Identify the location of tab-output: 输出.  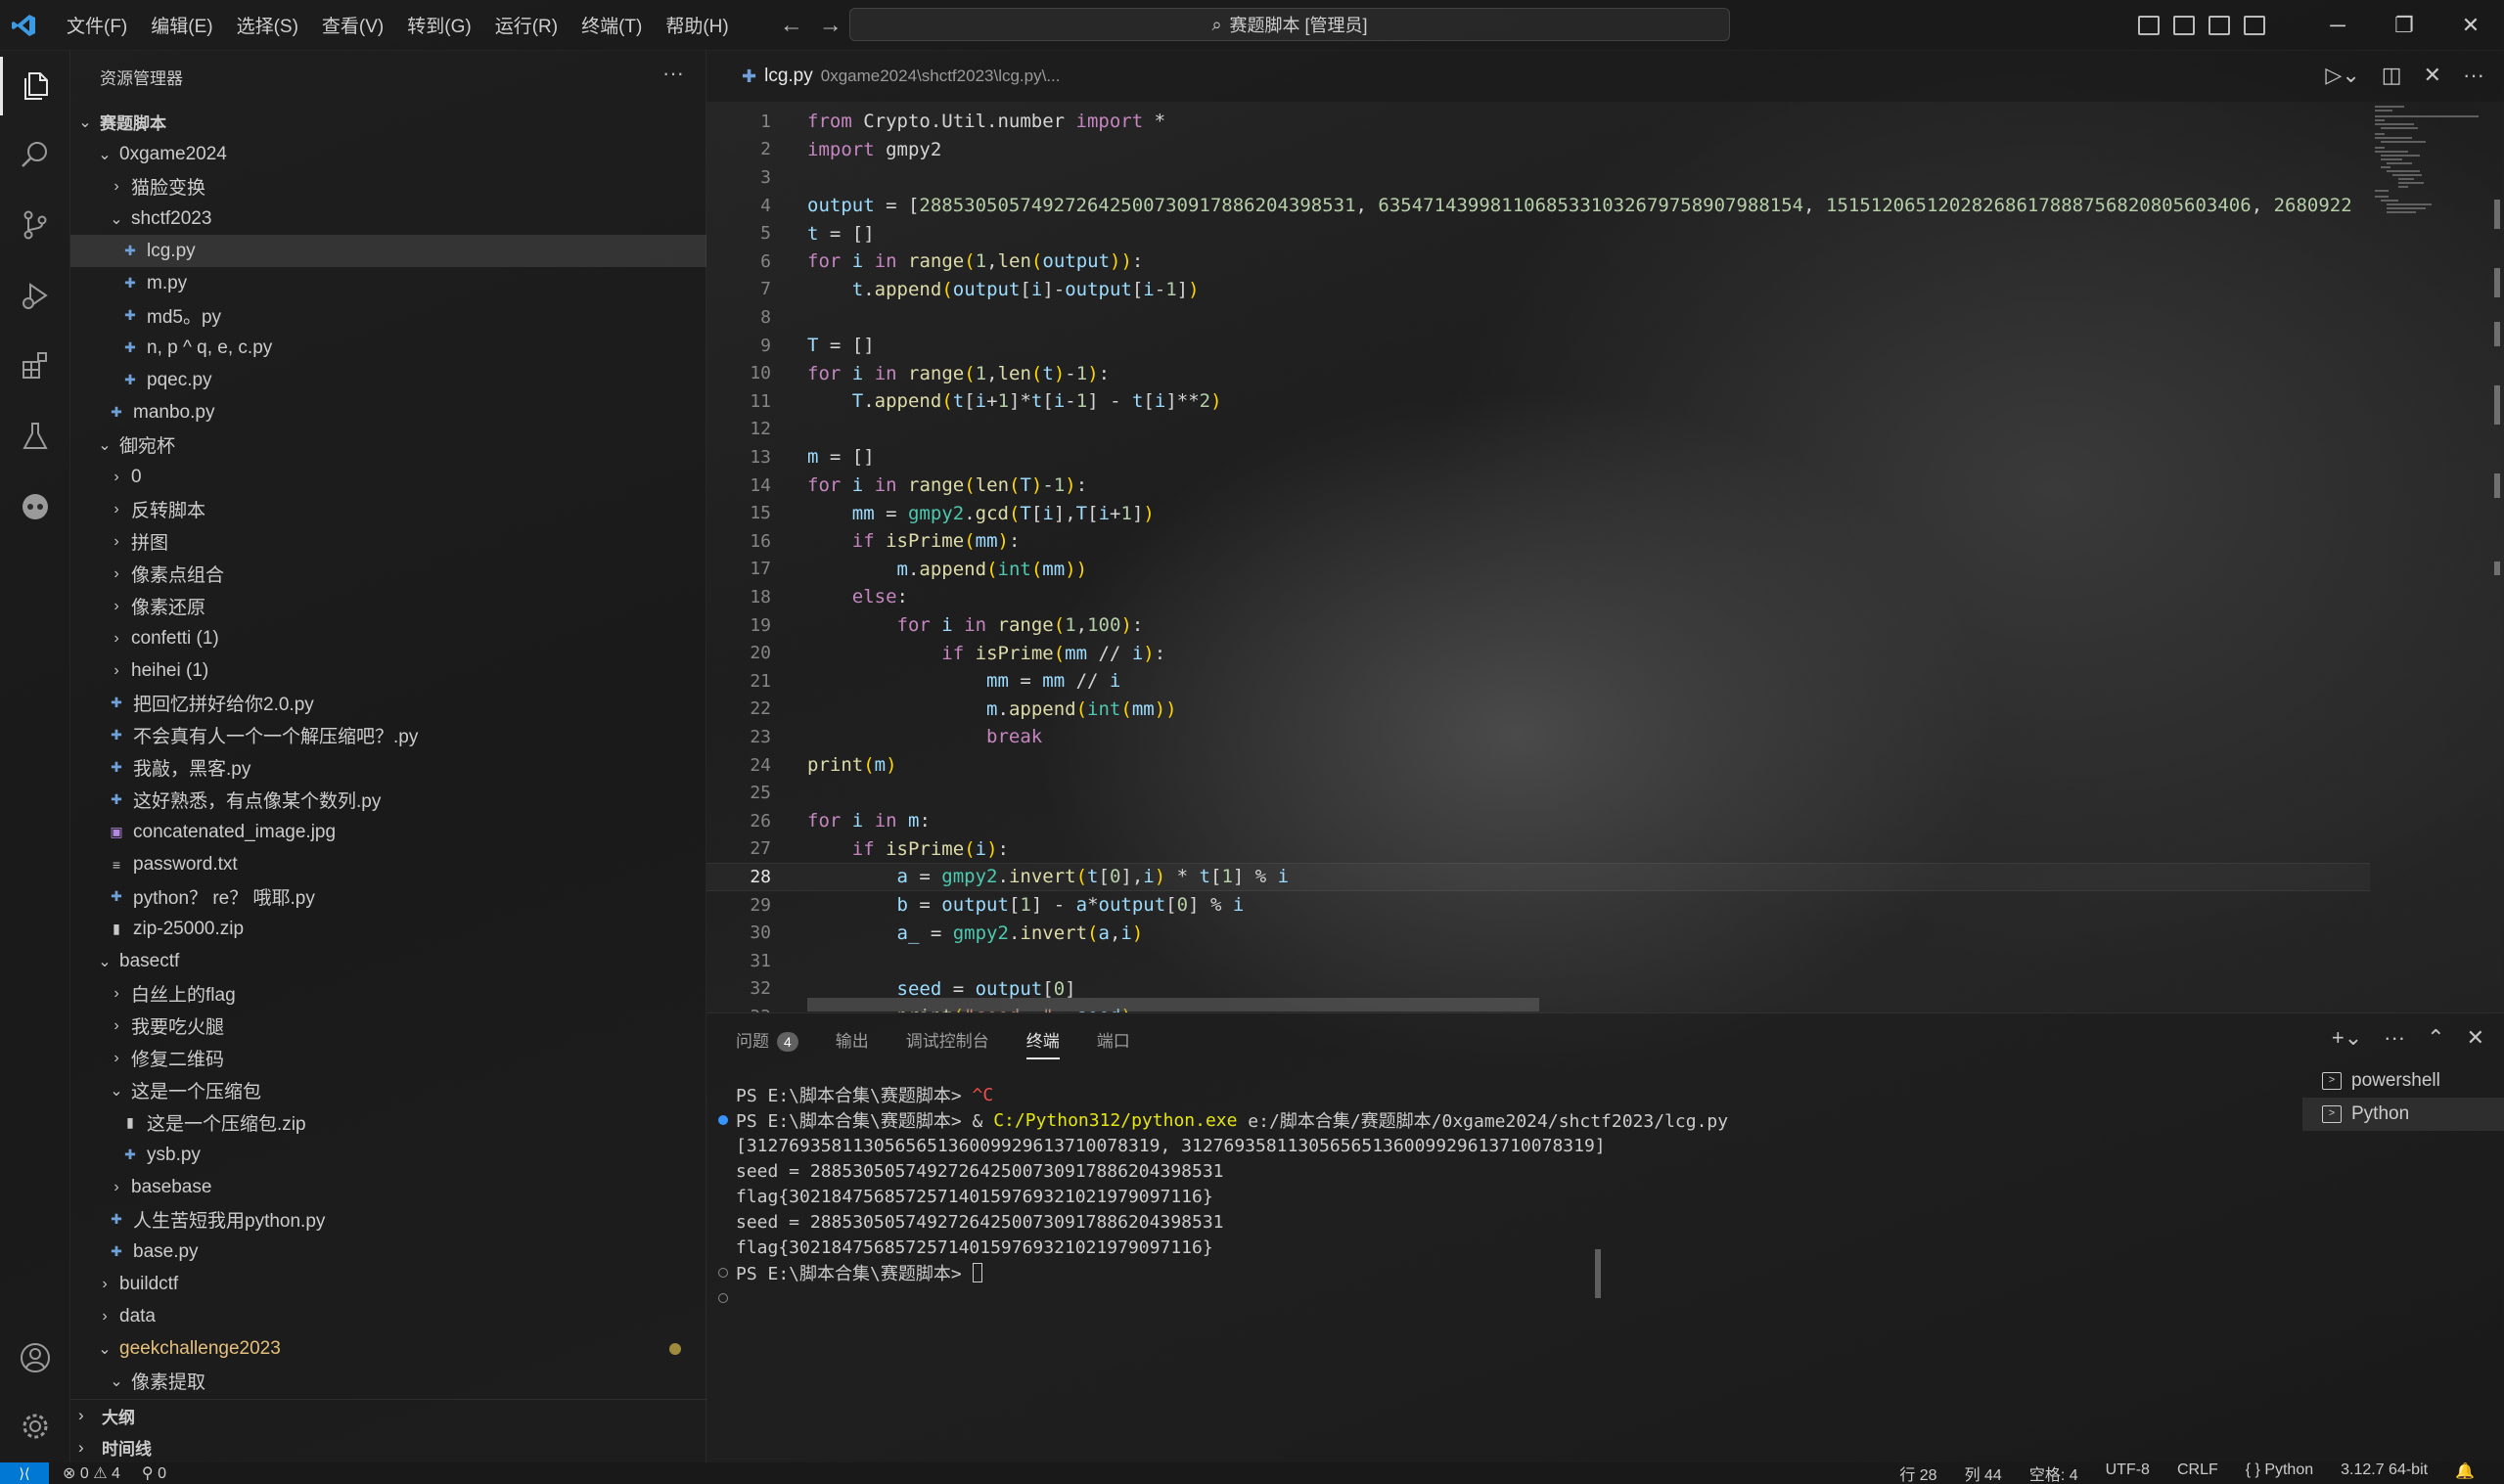
(852, 1039).